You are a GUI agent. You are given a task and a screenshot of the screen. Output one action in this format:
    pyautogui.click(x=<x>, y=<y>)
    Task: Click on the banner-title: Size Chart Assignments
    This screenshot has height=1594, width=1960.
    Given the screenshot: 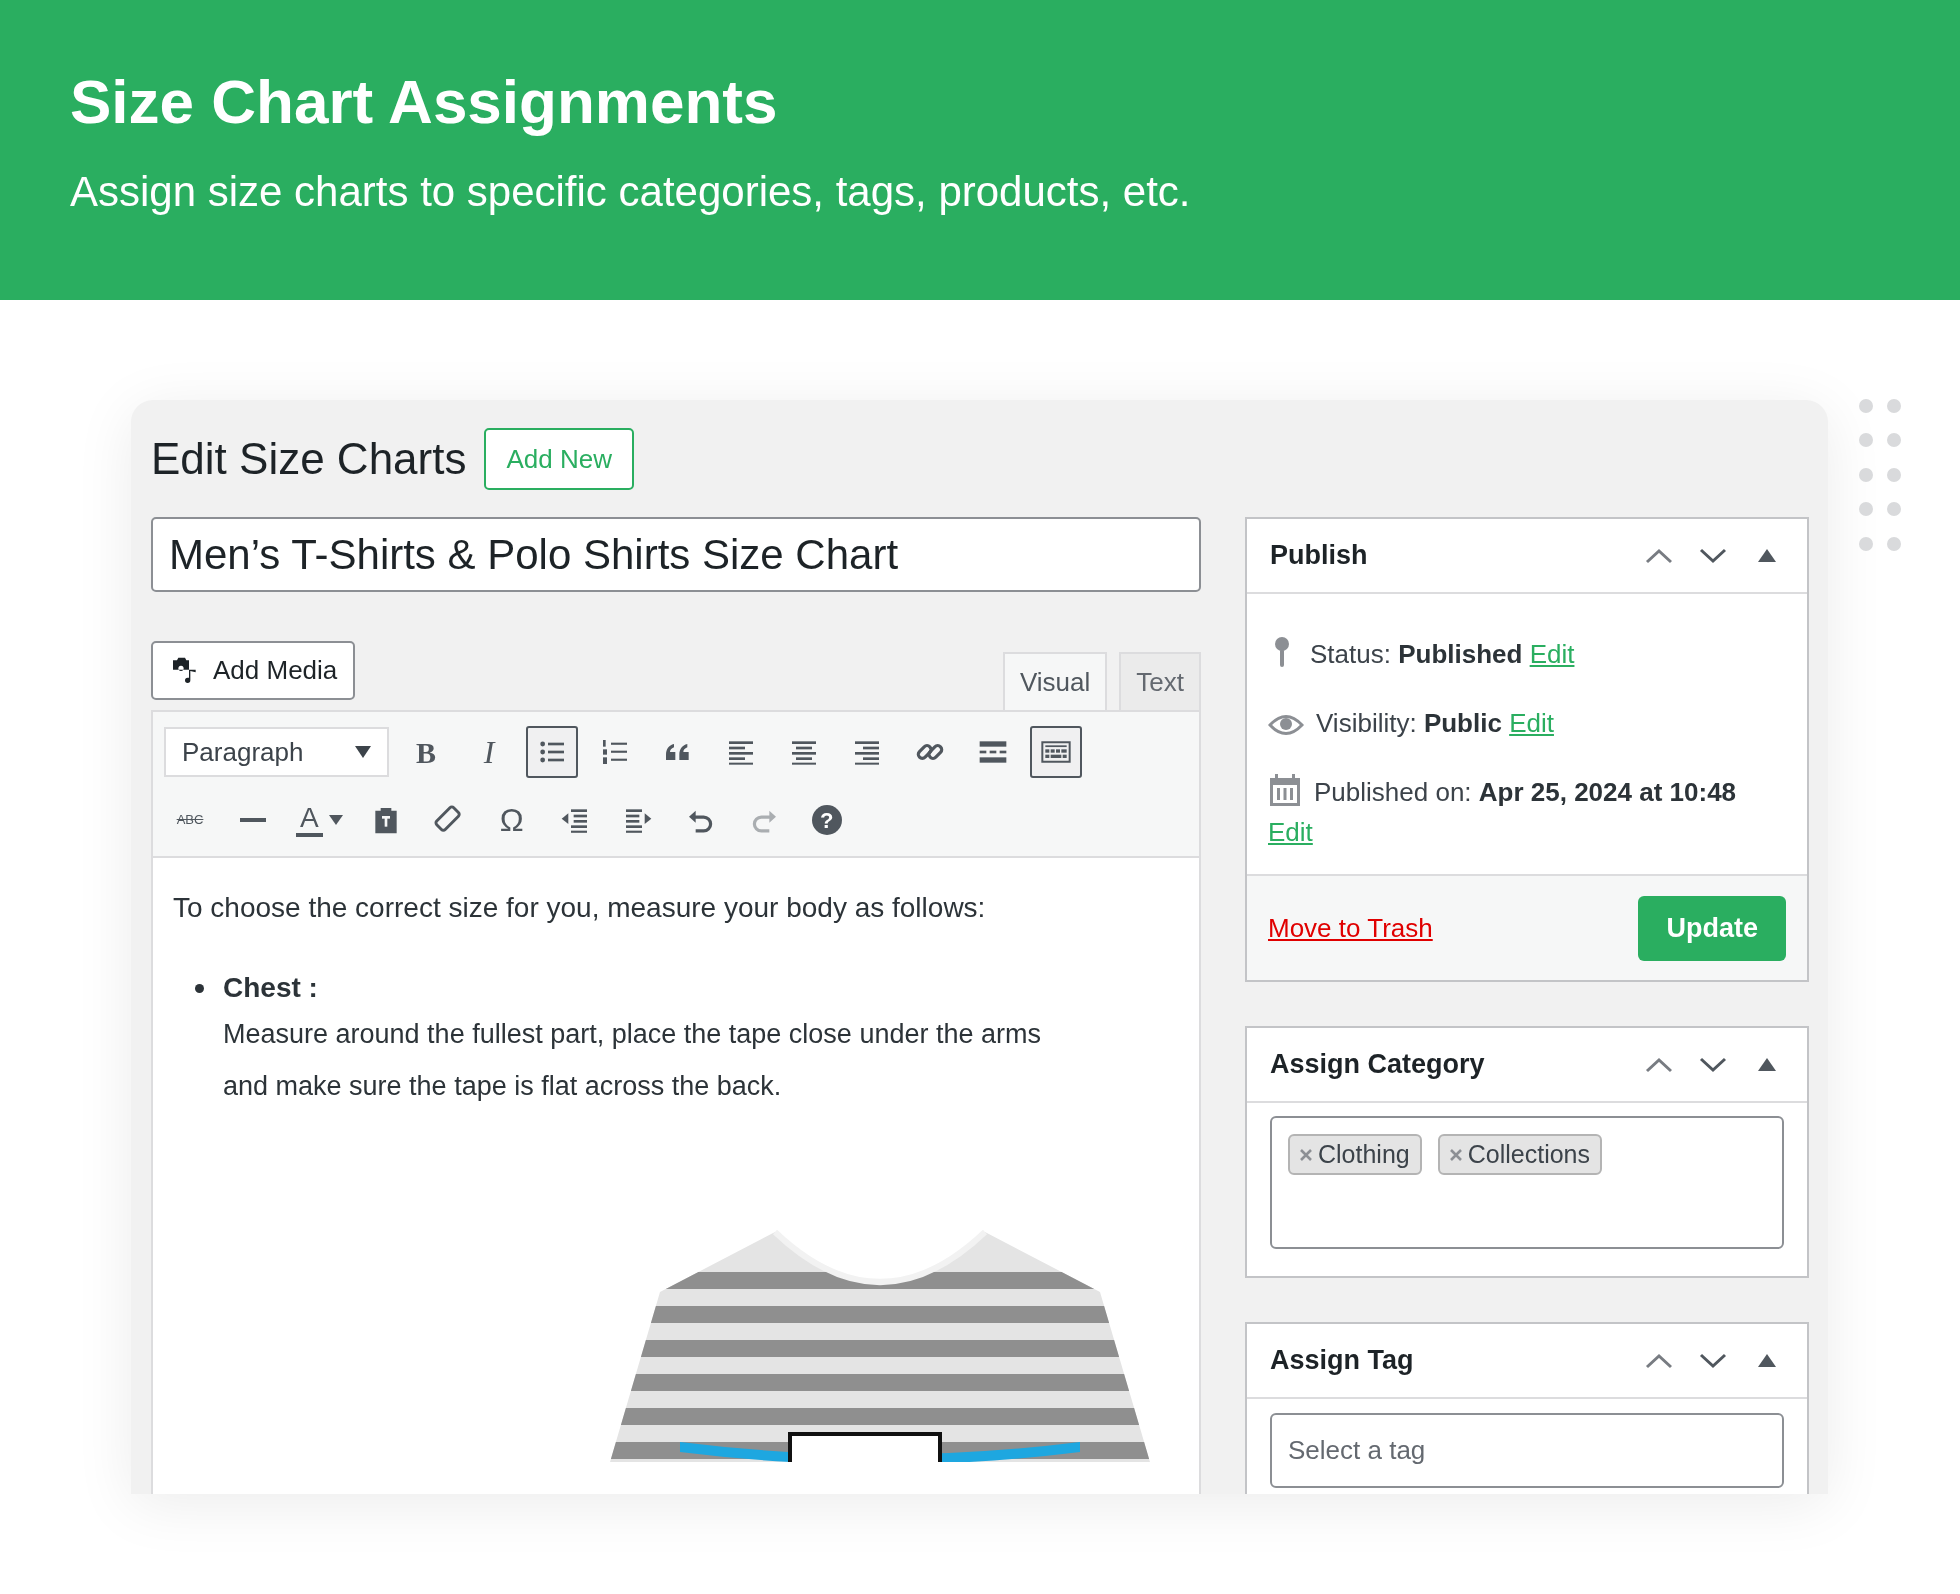 What is the action you would take?
    pyautogui.click(x=424, y=102)
    